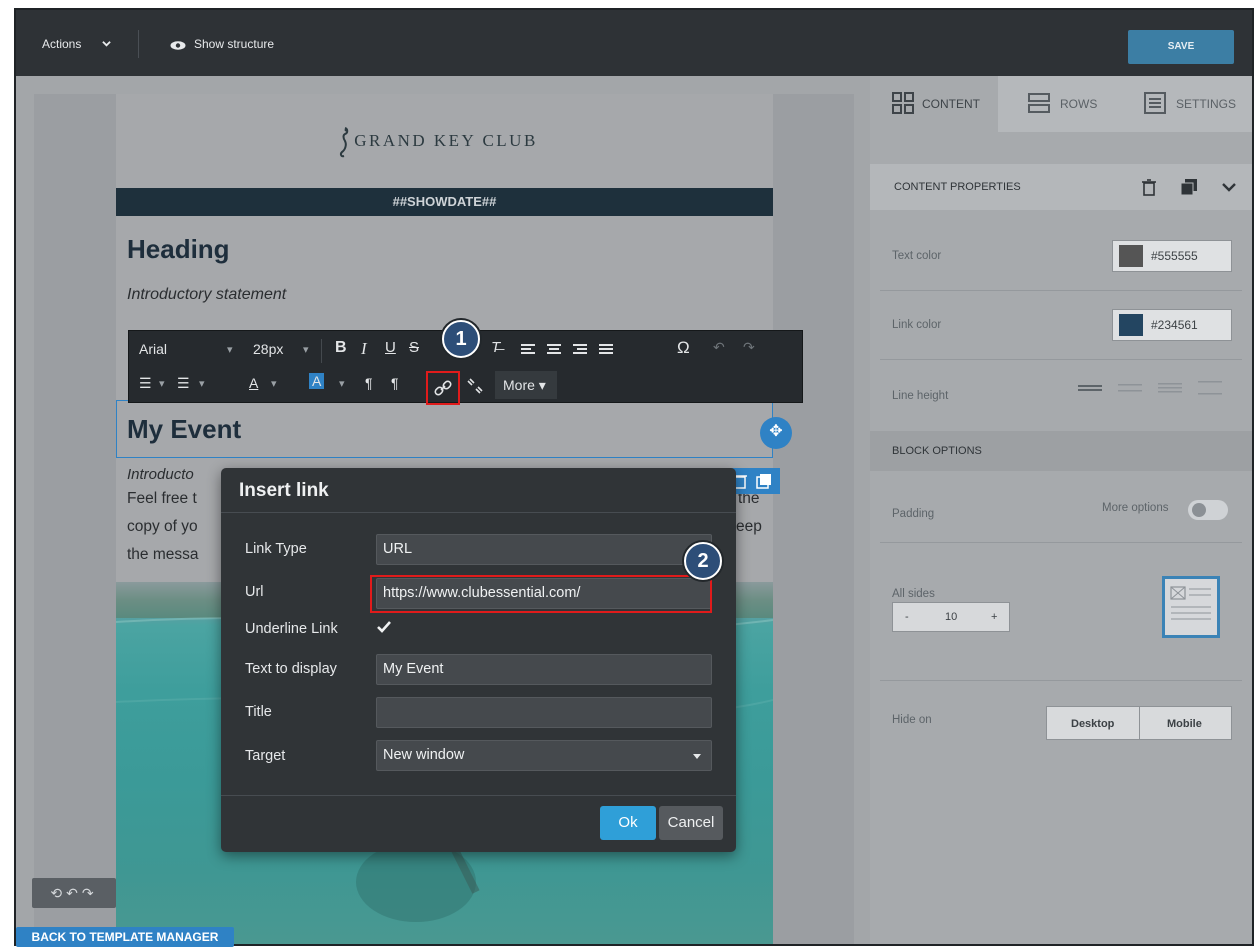 The image size is (1257, 949). I want to click on target-select: New window, so click(544, 755).